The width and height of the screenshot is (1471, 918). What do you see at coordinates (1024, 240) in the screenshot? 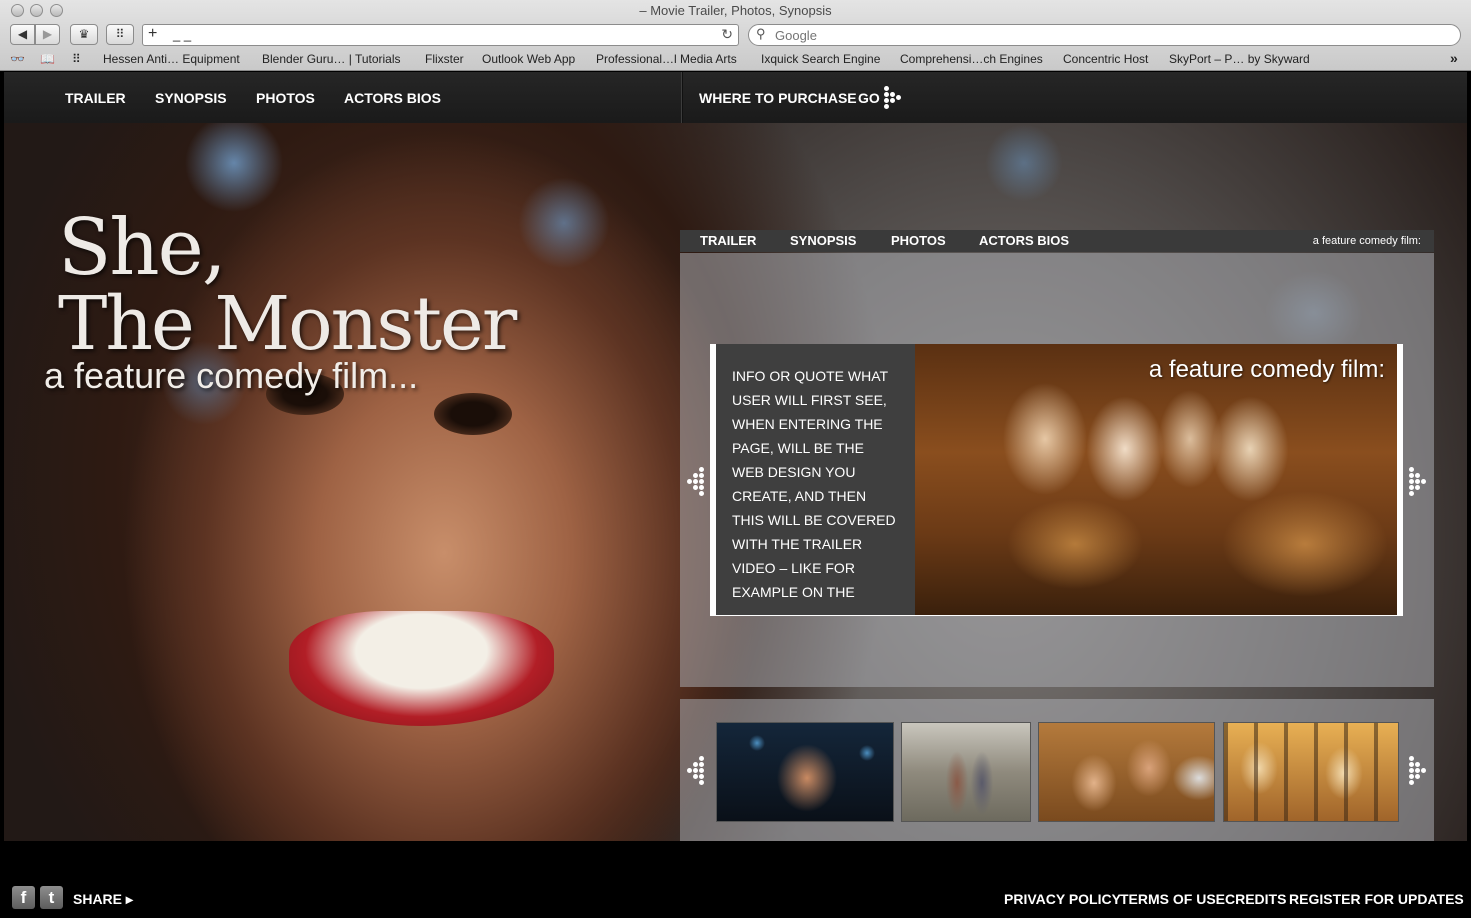
I see `panel-tab-actors-bios: ACTORS BIOS` at bounding box center [1024, 240].